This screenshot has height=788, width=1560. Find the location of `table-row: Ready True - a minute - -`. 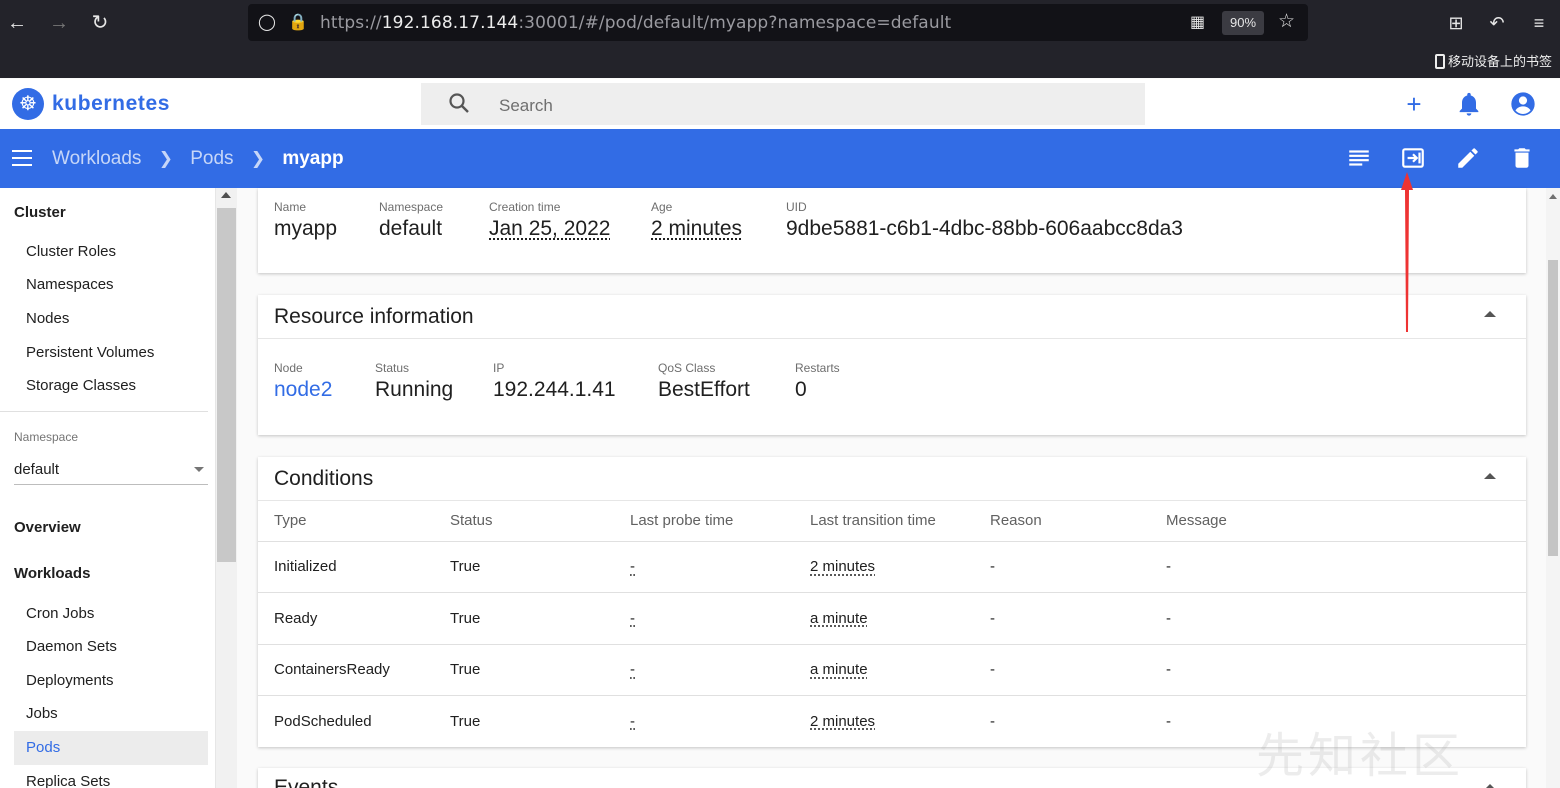

table-row: Ready True - a minute - - is located at coordinates (892, 618).